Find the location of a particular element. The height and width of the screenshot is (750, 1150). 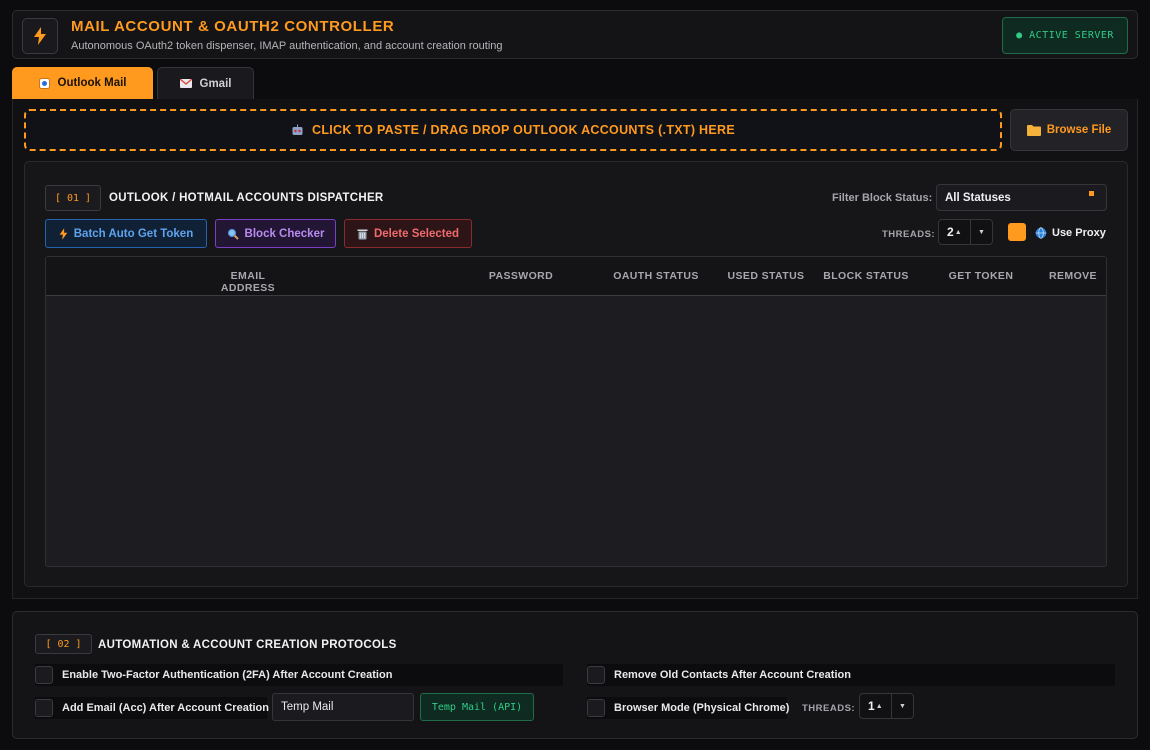

use-proxy-checkbox is located at coordinates (1017, 232).